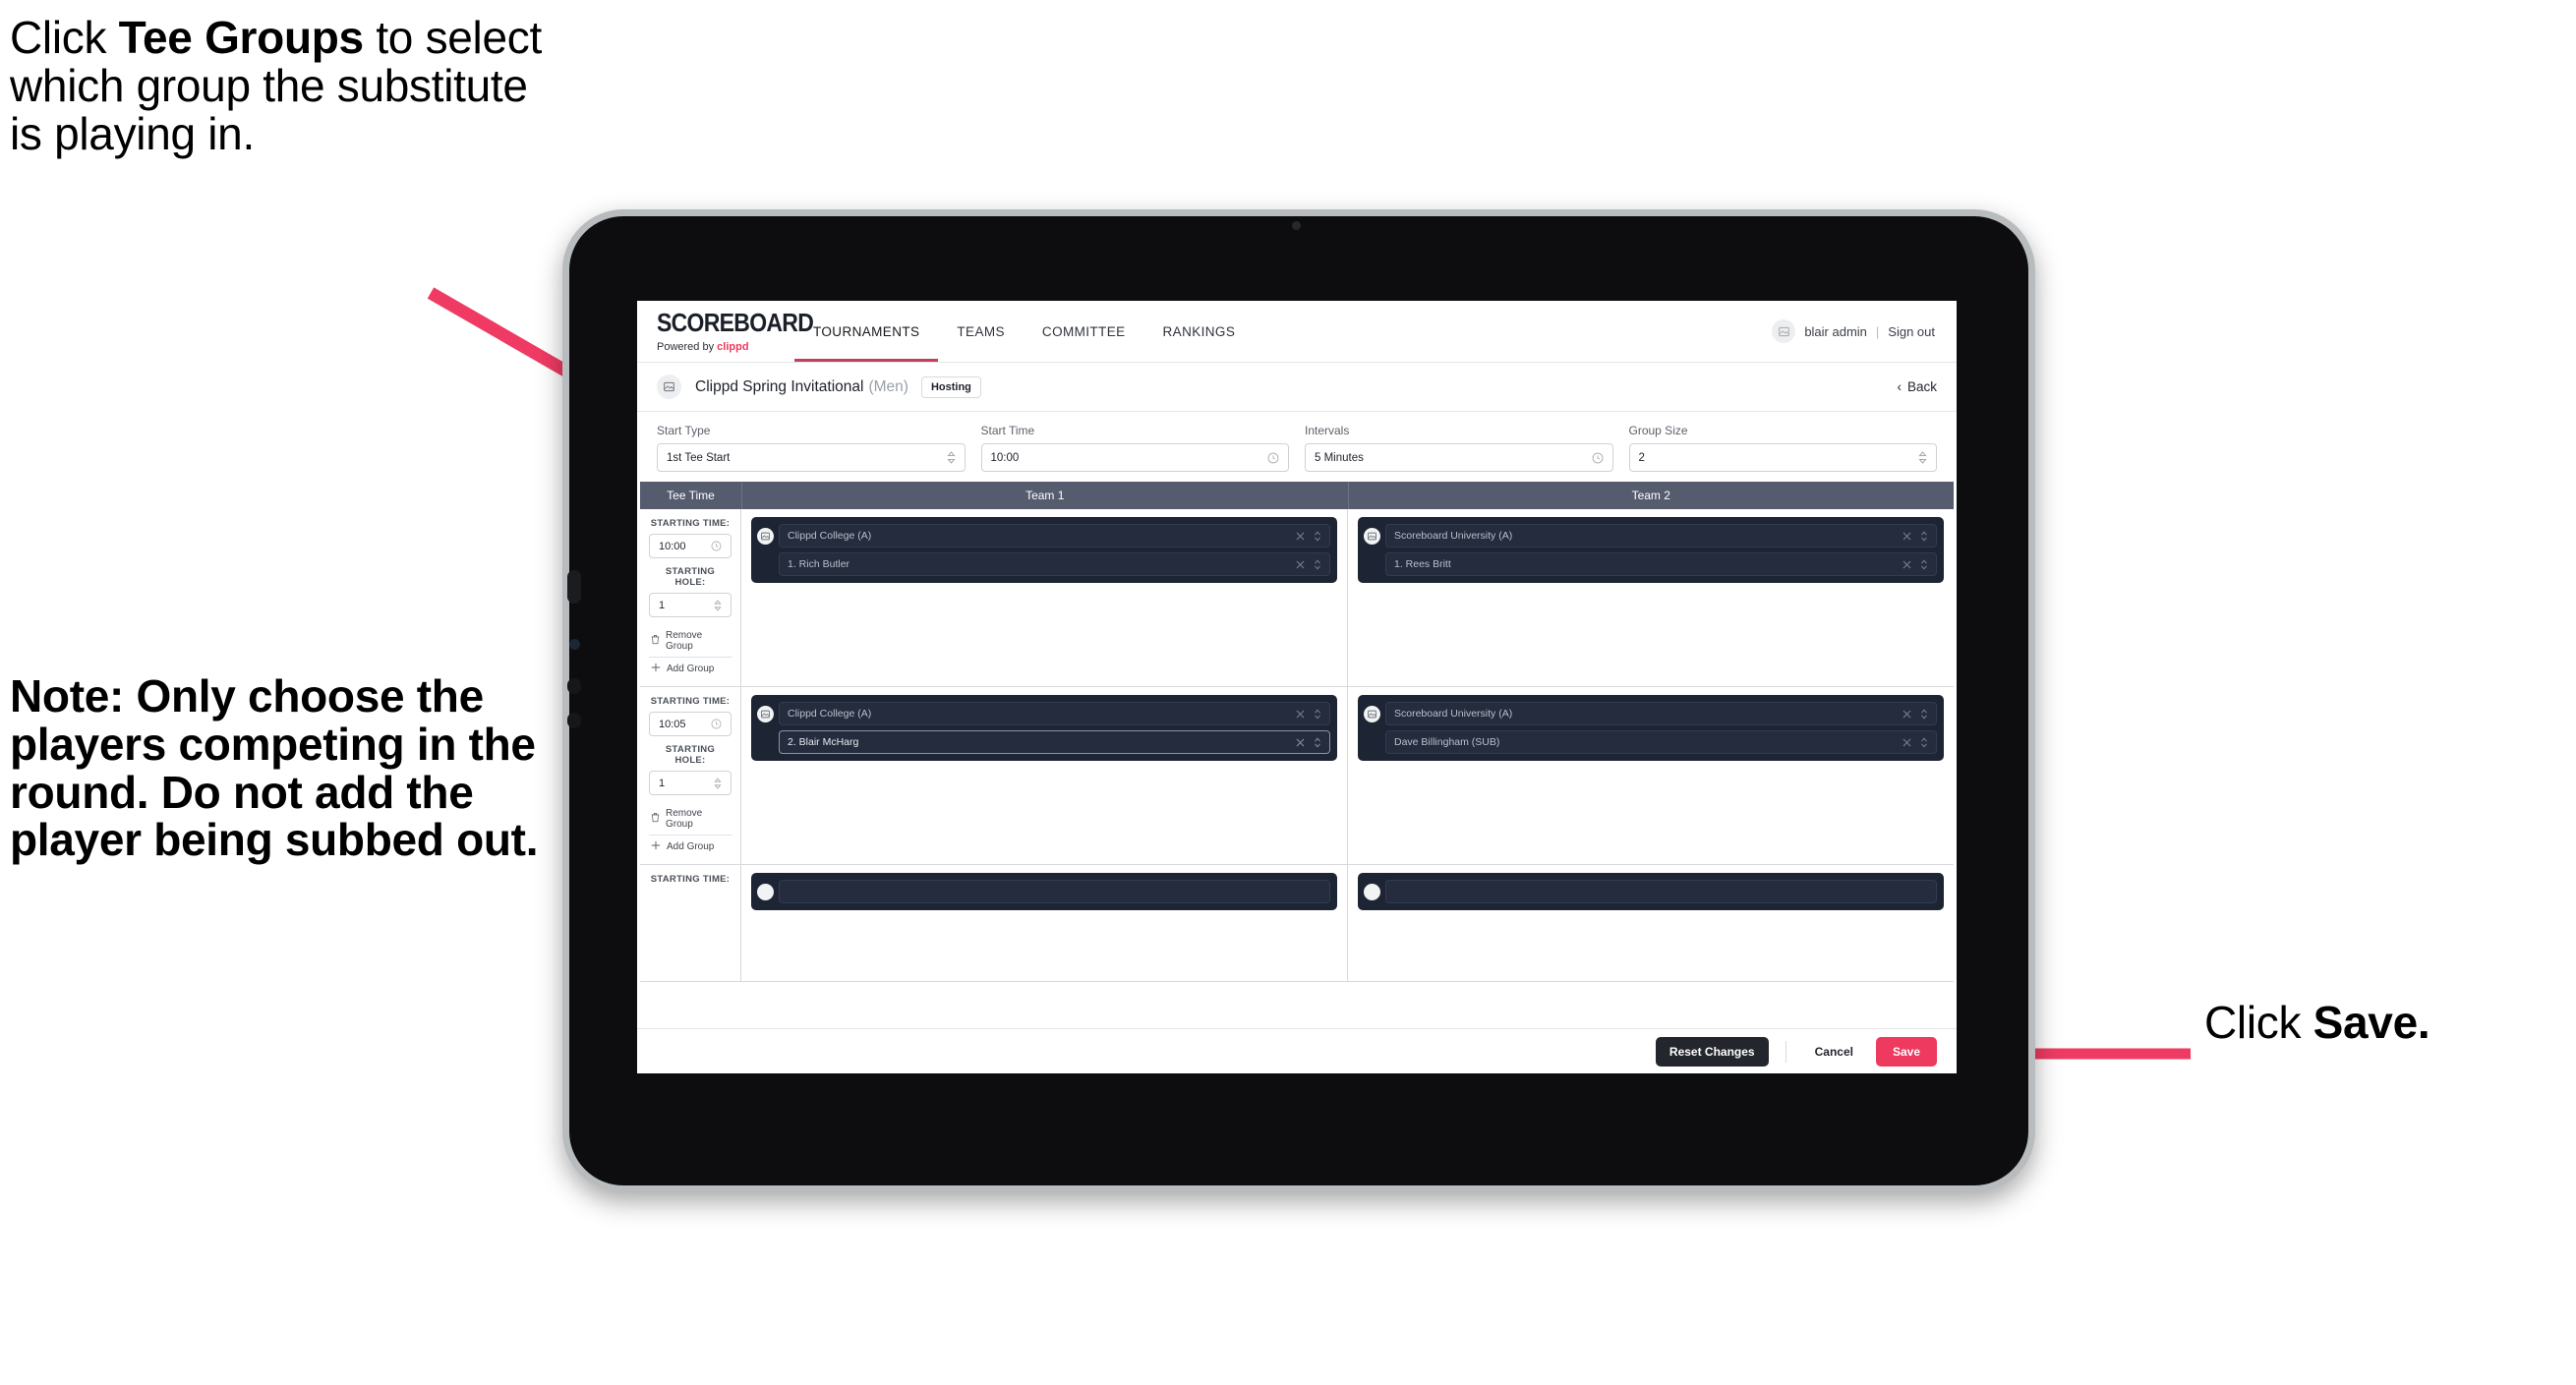 The image size is (2576, 1385). I want to click on tab-tournaments: TOURNAMENTS, so click(866, 332).